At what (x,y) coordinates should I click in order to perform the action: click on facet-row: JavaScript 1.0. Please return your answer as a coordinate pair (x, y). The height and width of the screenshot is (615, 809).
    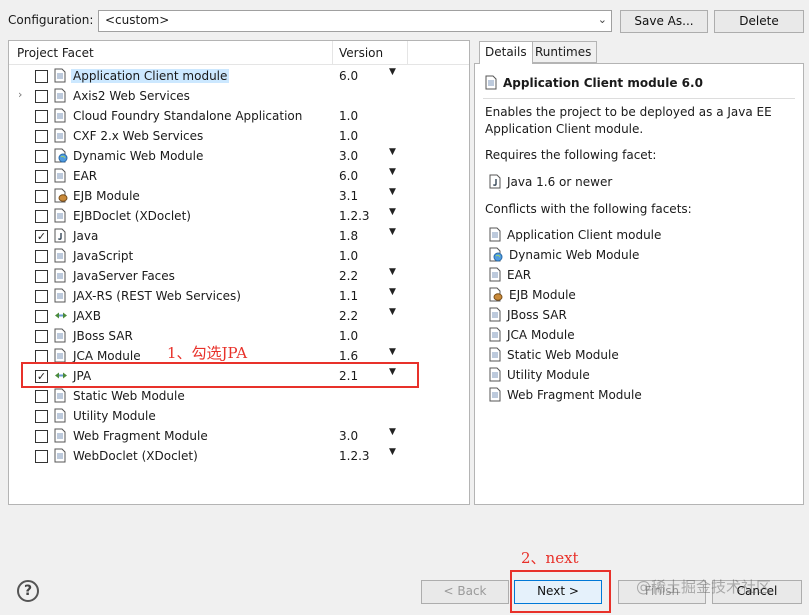
    Looking at the image, I should click on (239, 256).